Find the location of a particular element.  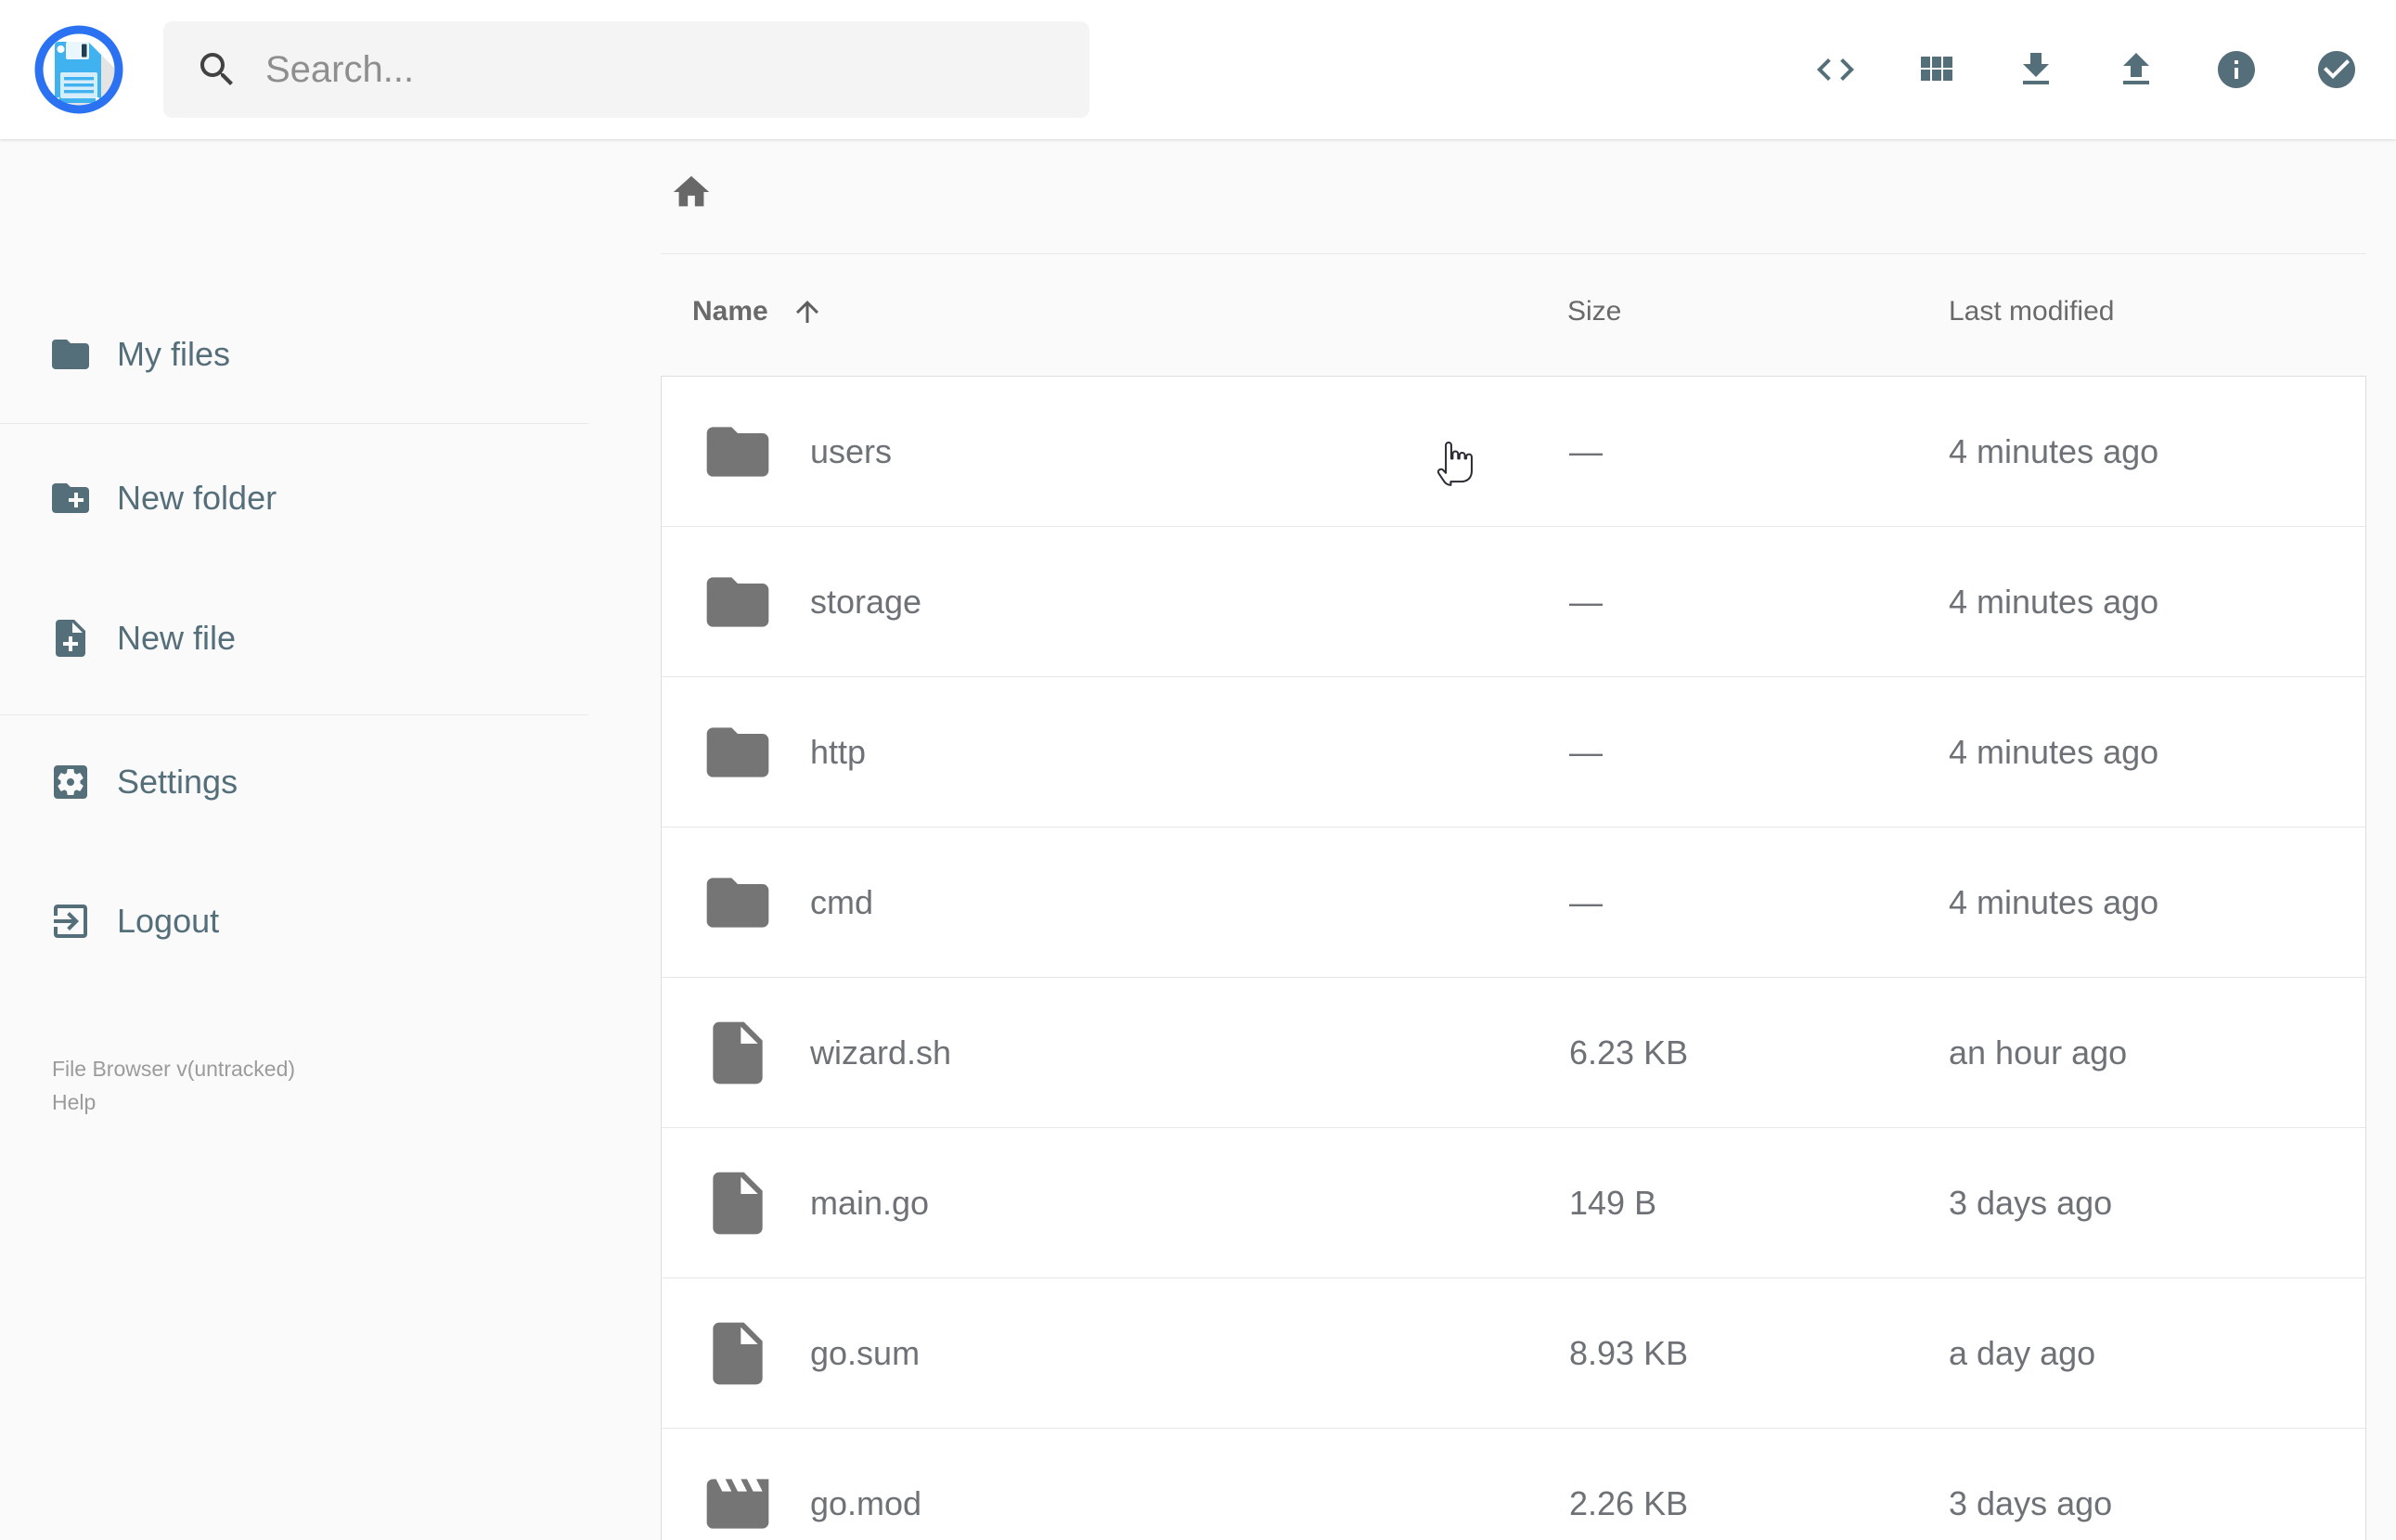

file-name: go.mod is located at coordinates (866, 1503).